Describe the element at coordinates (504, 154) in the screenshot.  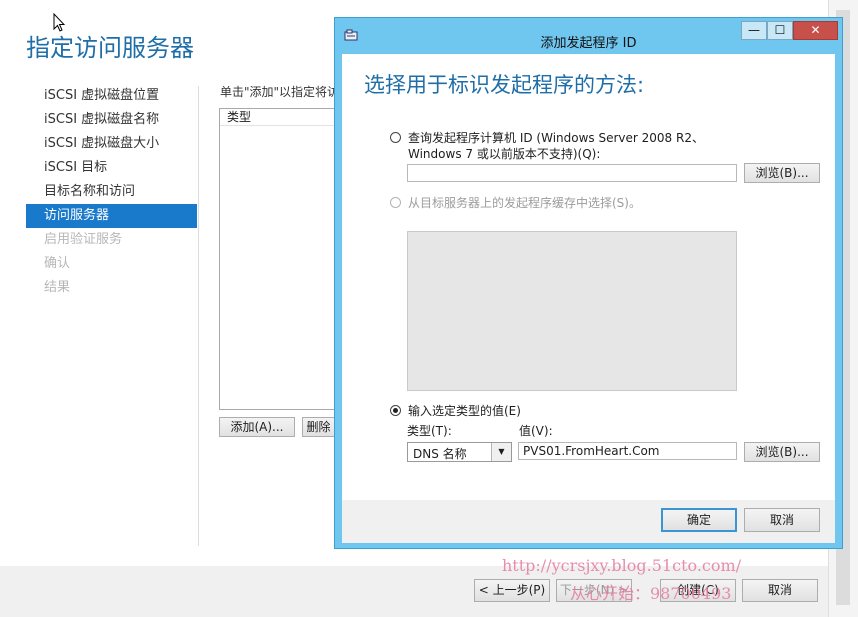
I see `label-query-computer-id-2: Windows 7 或以前版本不支持)(Q):` at that location.